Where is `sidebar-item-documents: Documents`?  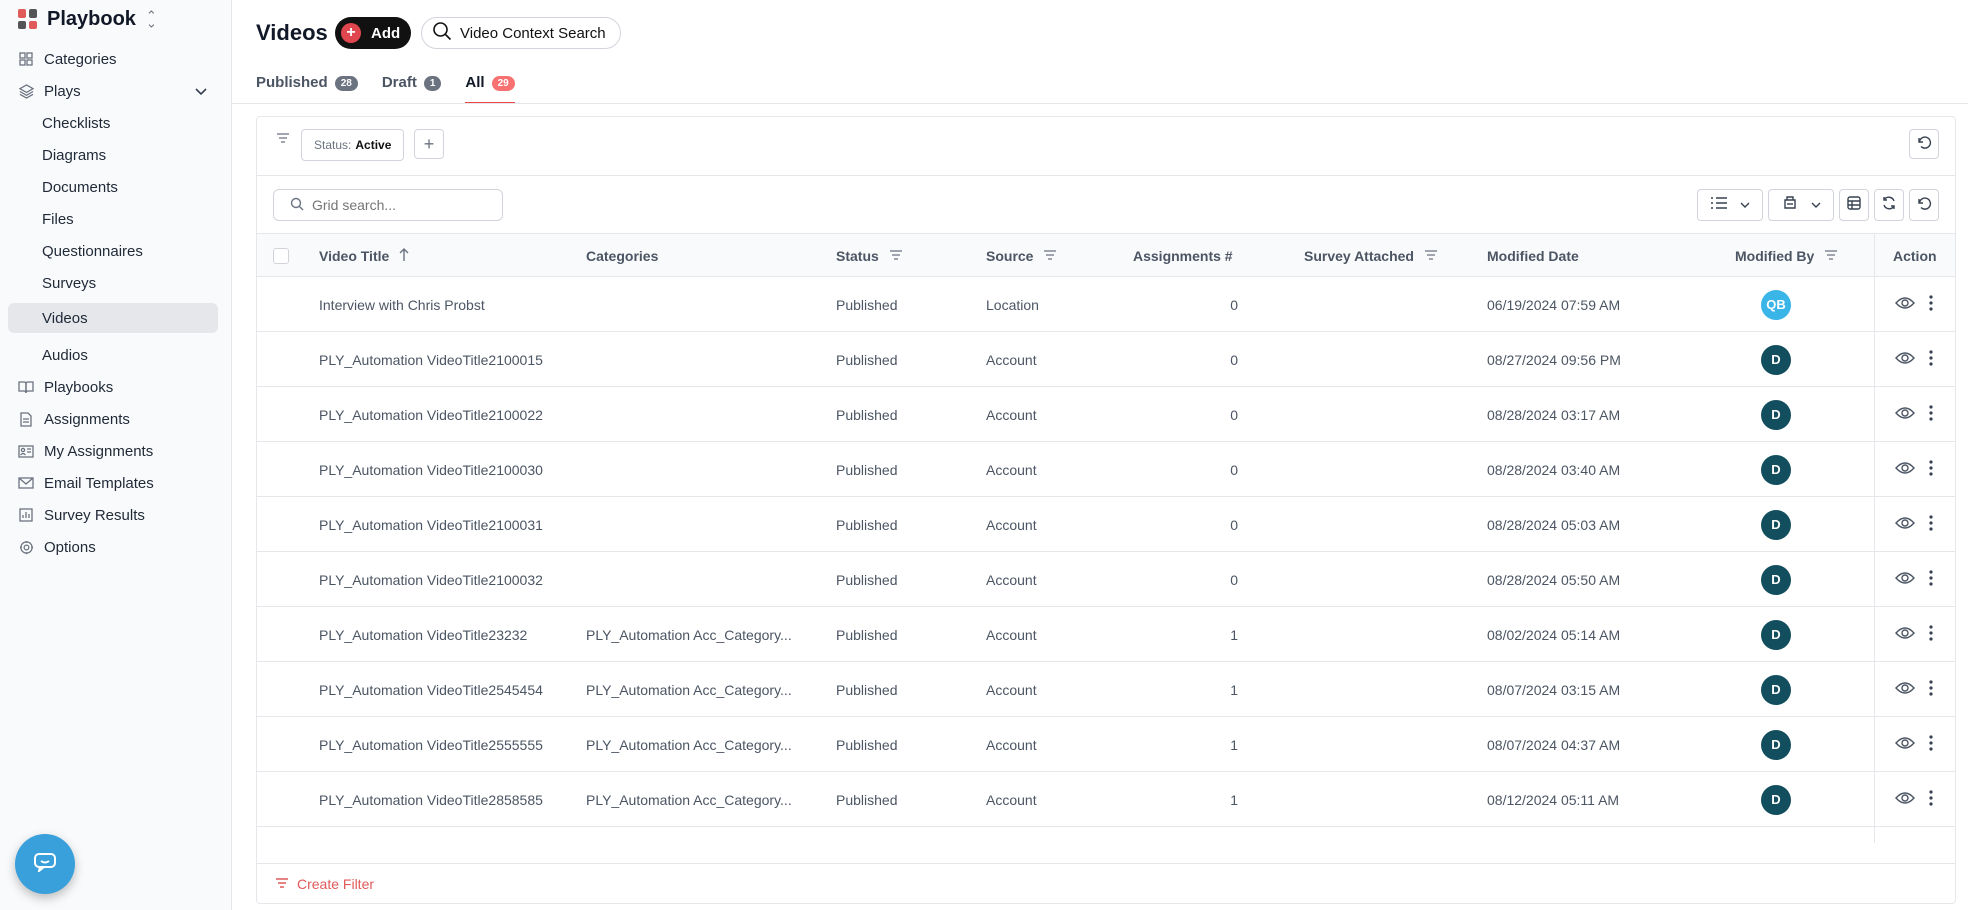
sidebar-item-documents: Documents is located at coordinates (113, 187).